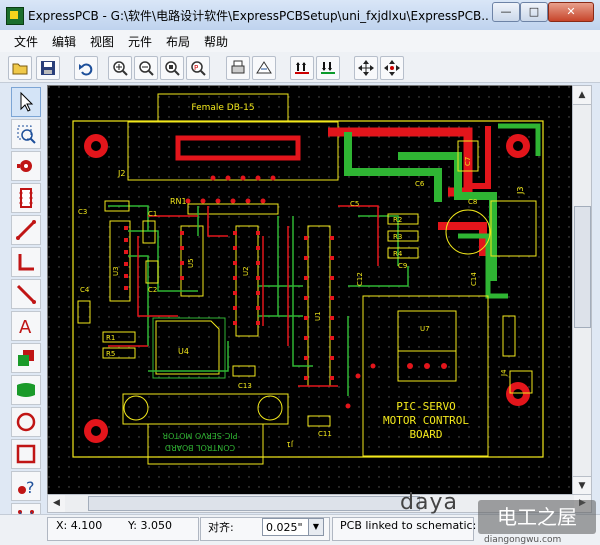  Describe the element at coordinates (26, 198) in the screenshot. I see `component-icon` at that location.